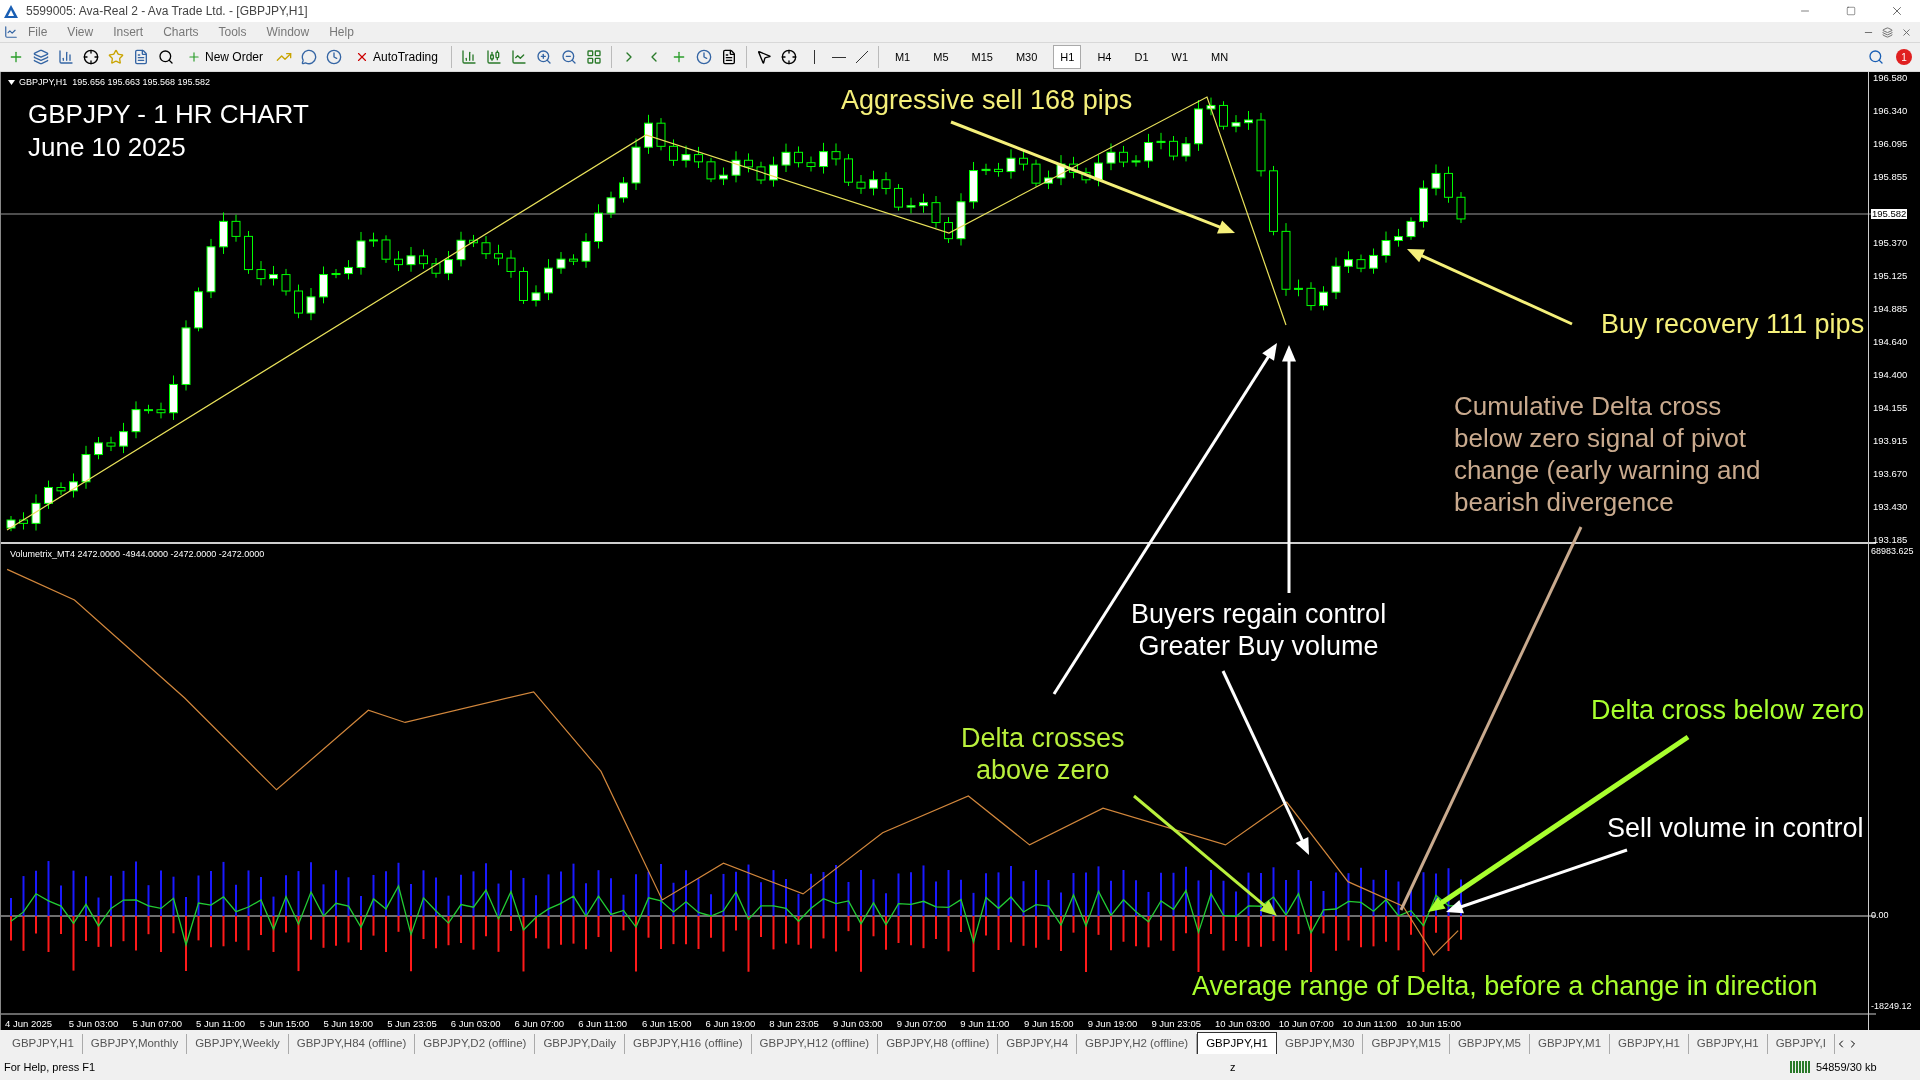 The image size is (1920, 1080). I want to click on restore-icon, so click(1851, 11).